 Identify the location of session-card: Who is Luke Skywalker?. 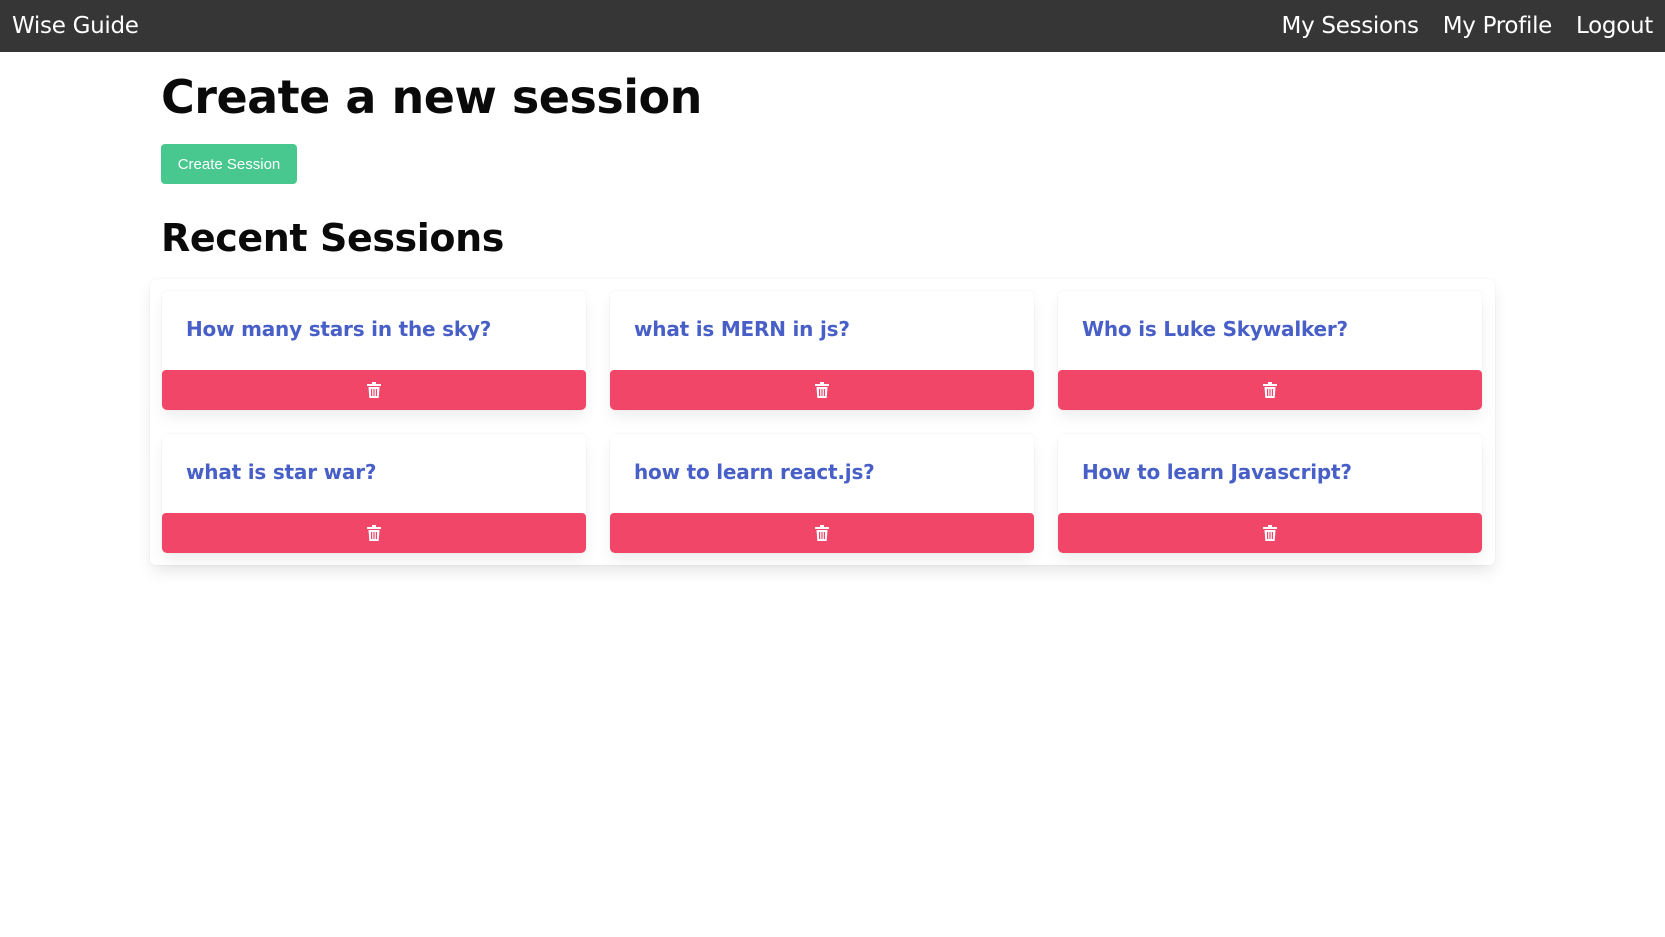
(1270, 350).